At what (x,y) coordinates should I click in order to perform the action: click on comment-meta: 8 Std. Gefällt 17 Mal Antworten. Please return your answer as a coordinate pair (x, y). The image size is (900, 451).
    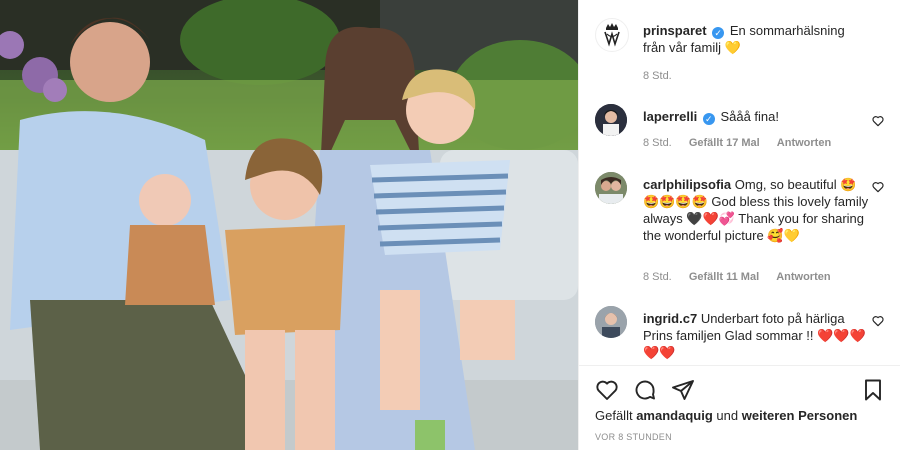
    Looking at the image, I should click on (744, 143).